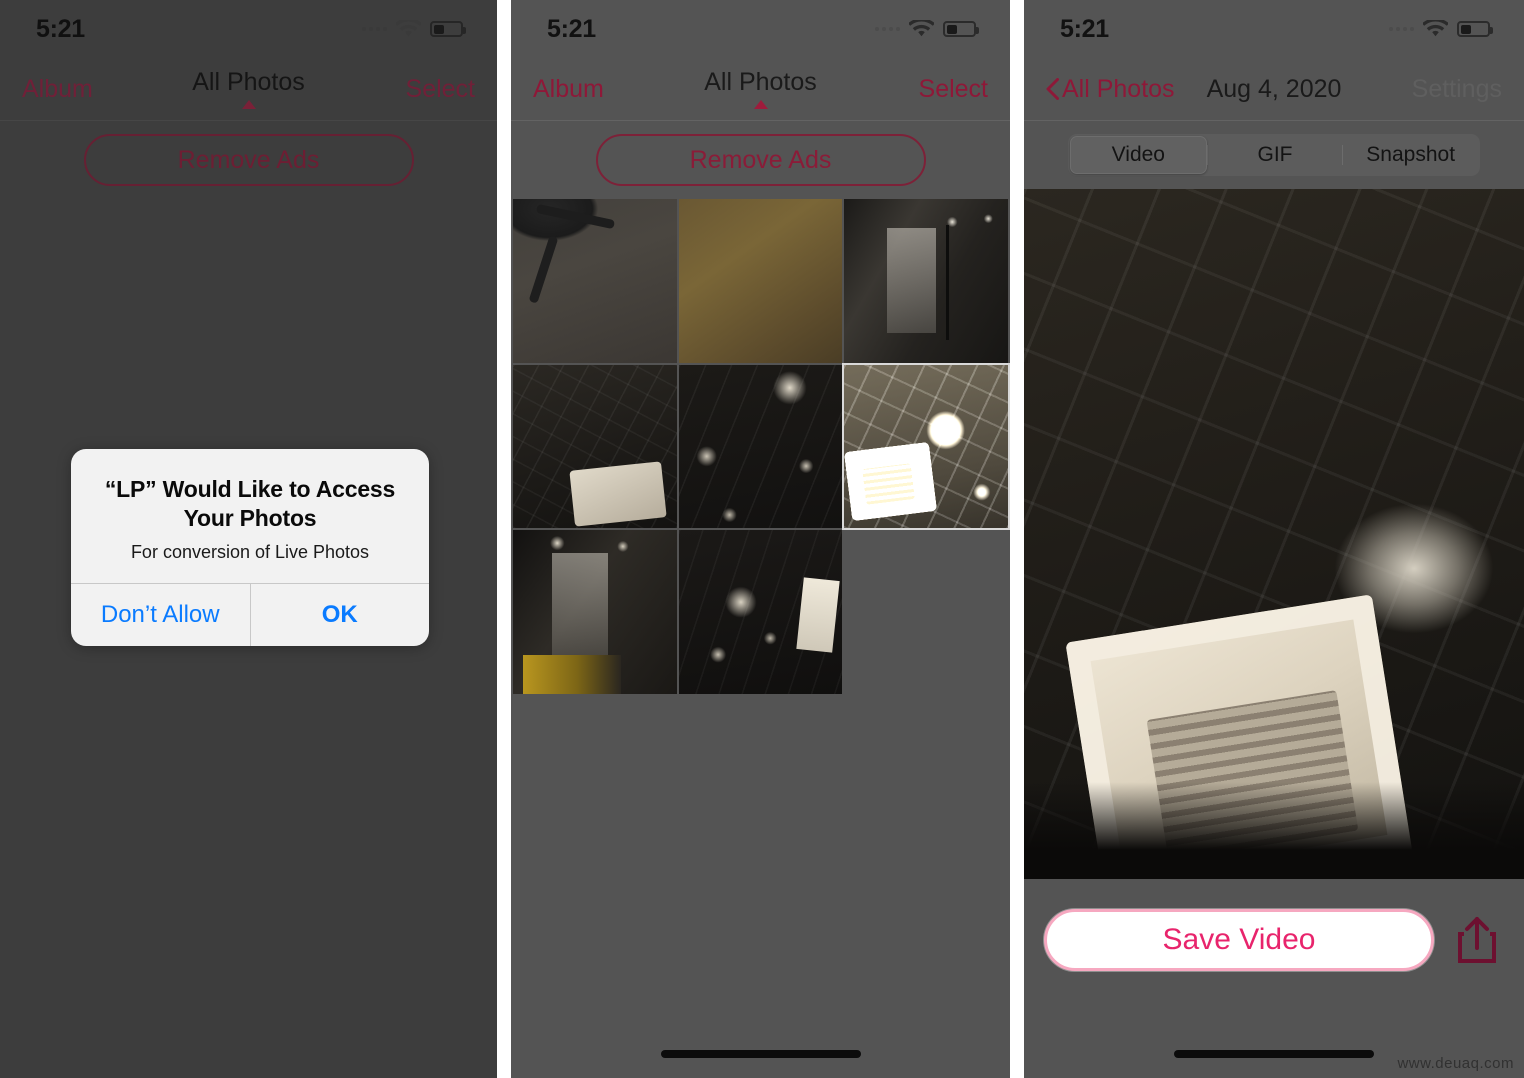 The height and width of the screenshot is (1078, 1524). I want to click on share-upload-icon, so click(1477, 940).